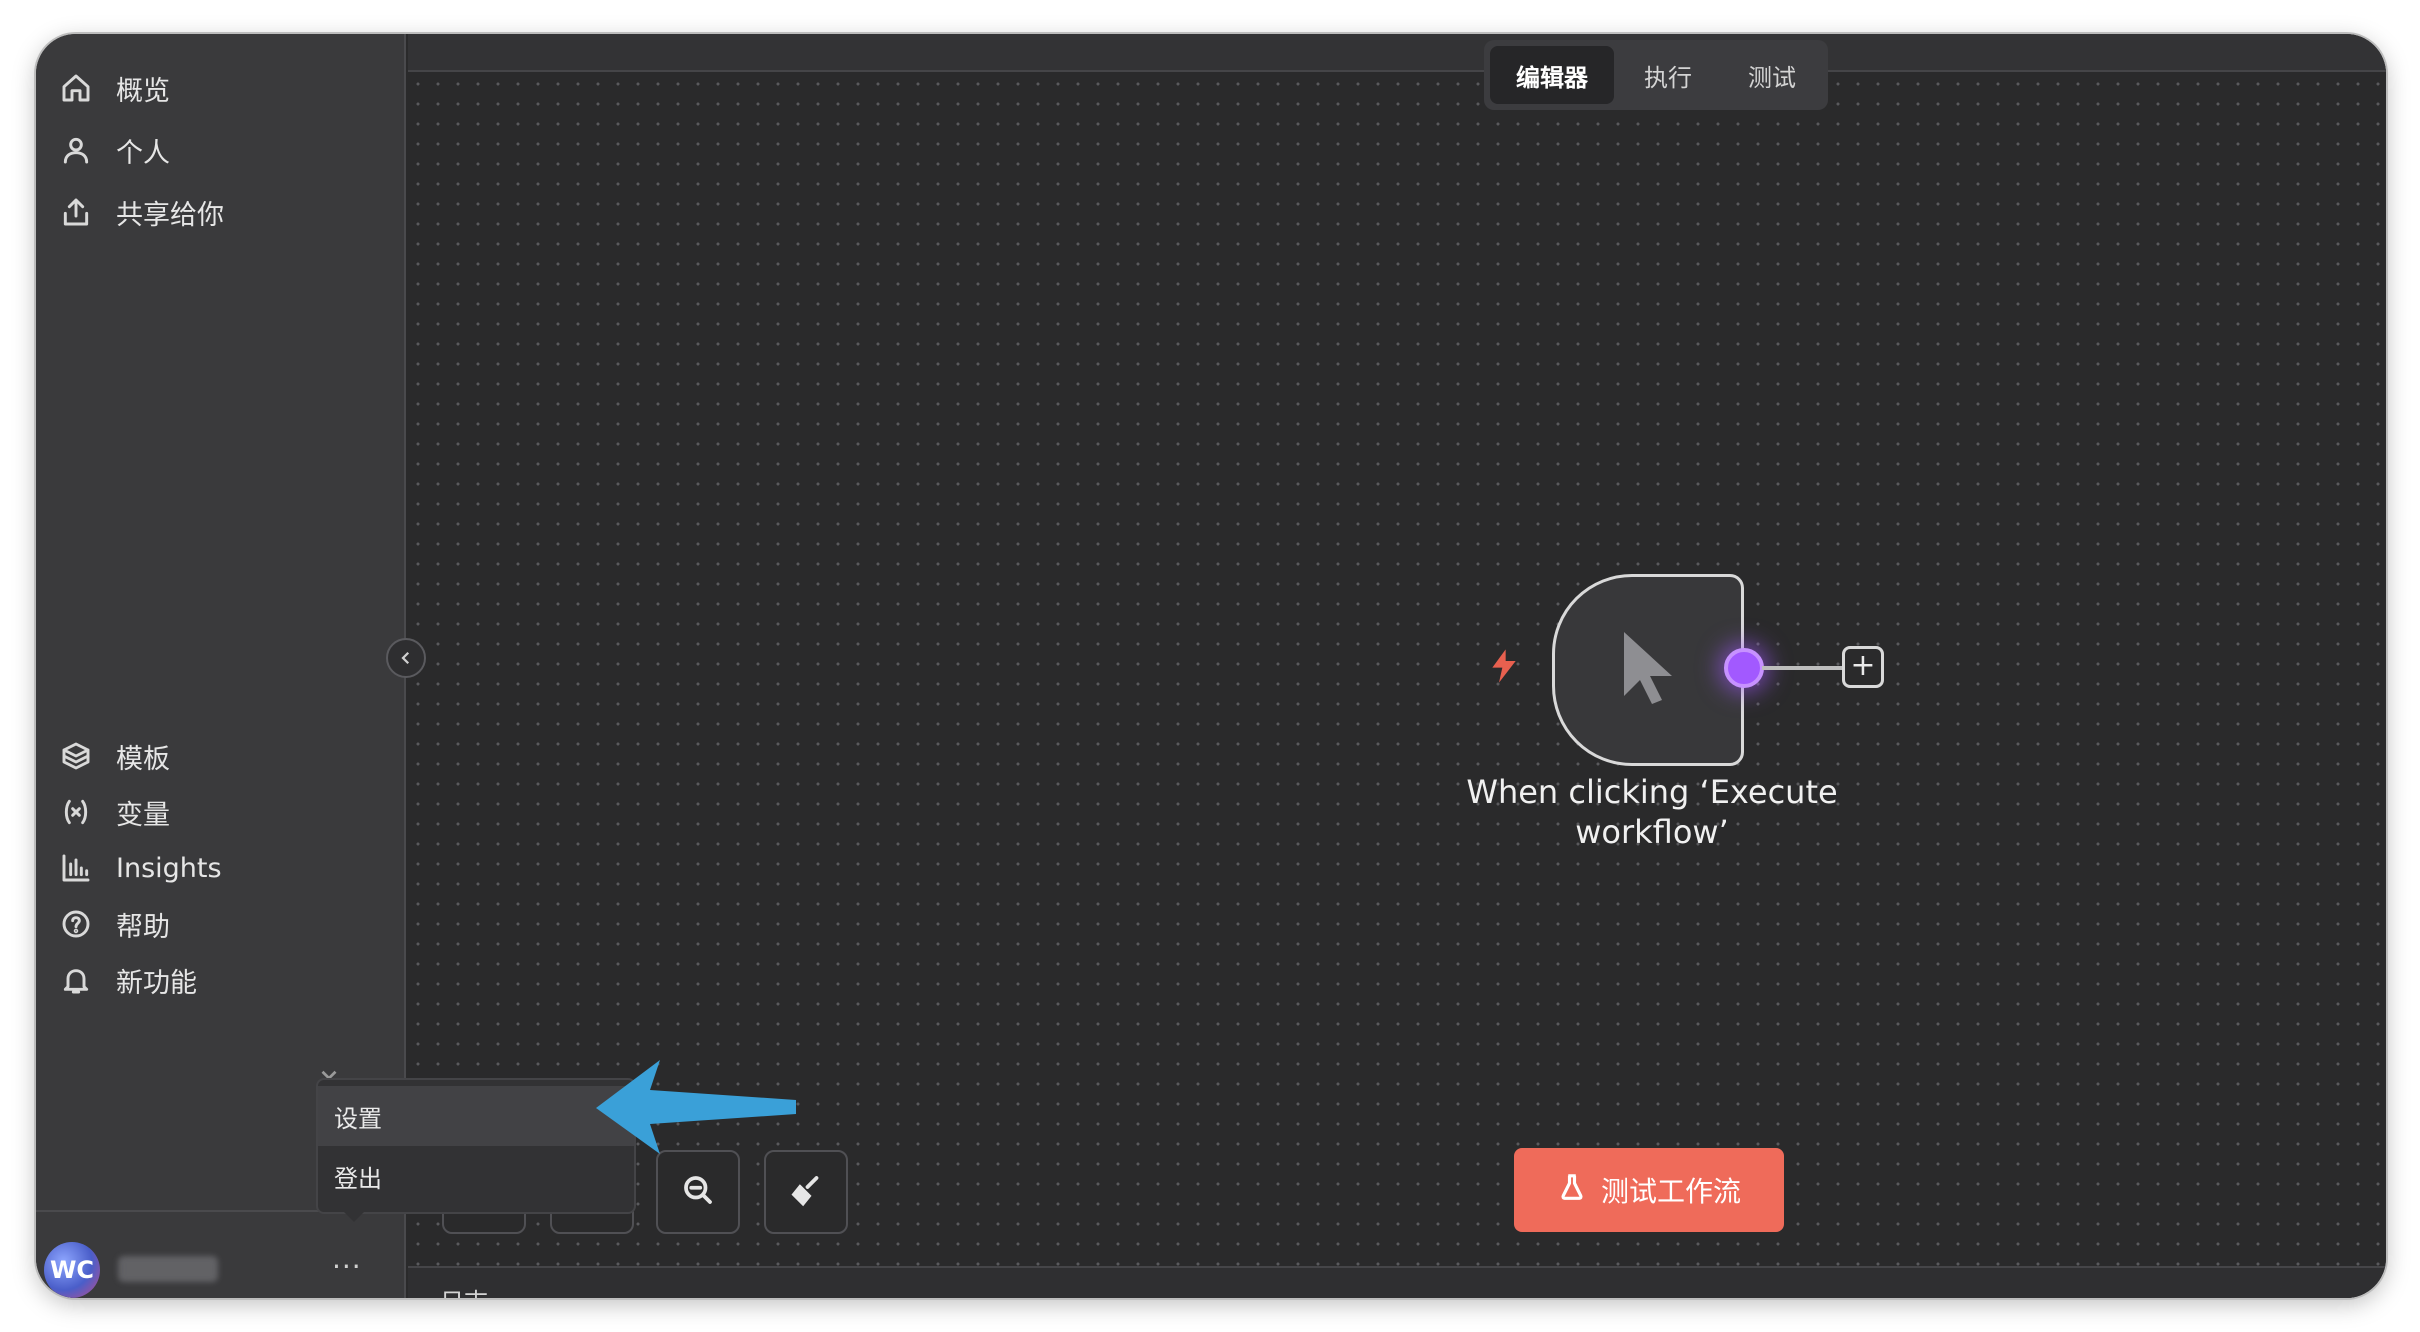  I want to click on sidebar-item-whats-new: 新功能, so click(218, 980).